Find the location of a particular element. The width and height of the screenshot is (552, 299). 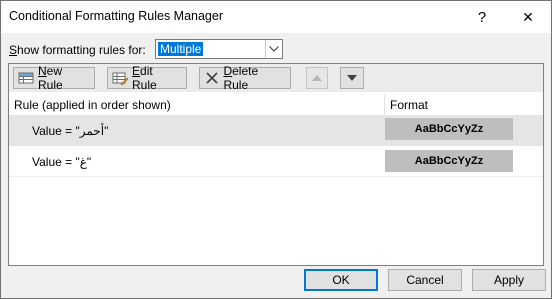

column-divider is located at coordinates (384, 105).